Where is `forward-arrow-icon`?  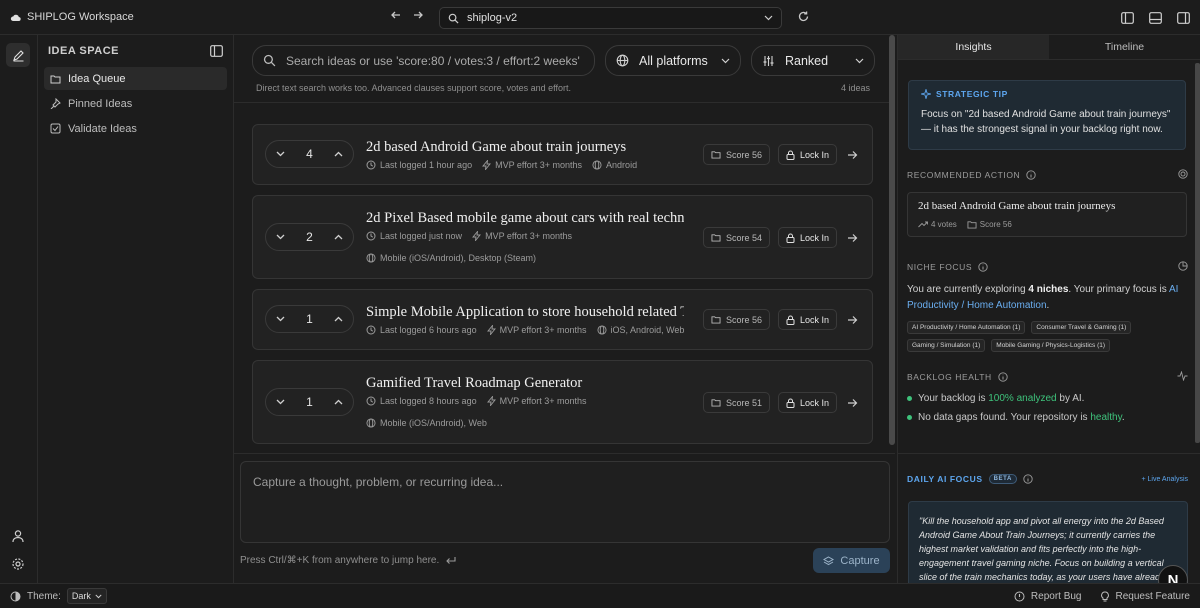
forward-arrow-icon is located at coordinates (418, 15).